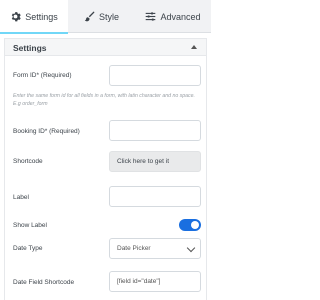 This screenshot has width=320, height=300. Describe the element at coordinates (155, 130) in the screenshot. I see `booking-id-input` at that location.